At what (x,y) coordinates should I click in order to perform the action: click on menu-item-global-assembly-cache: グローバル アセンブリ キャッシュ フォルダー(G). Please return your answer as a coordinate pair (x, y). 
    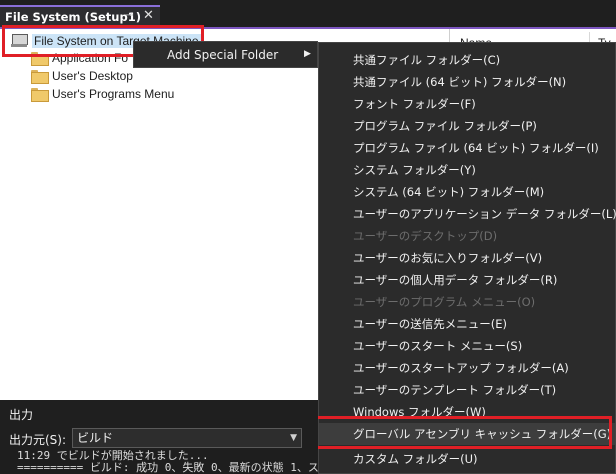
    Looking at the image, I should click on (467, 434).